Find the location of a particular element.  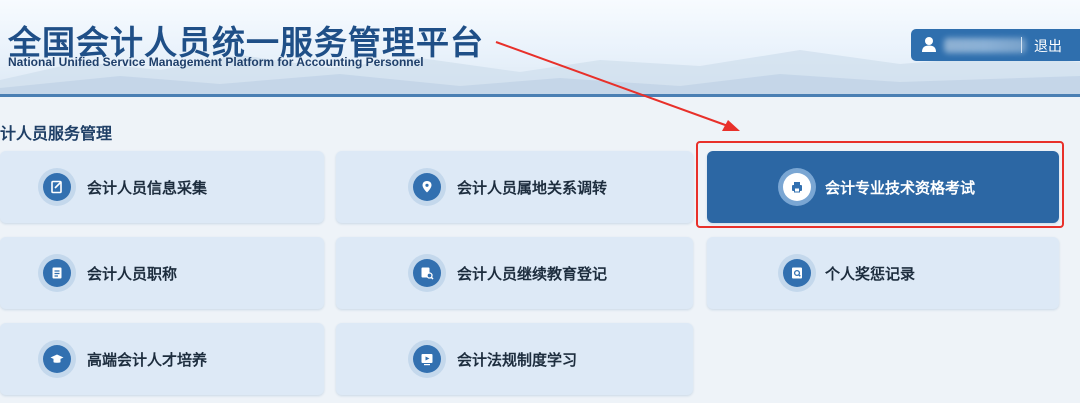

graduation-cap-icon is located at coordinates (57, 359).